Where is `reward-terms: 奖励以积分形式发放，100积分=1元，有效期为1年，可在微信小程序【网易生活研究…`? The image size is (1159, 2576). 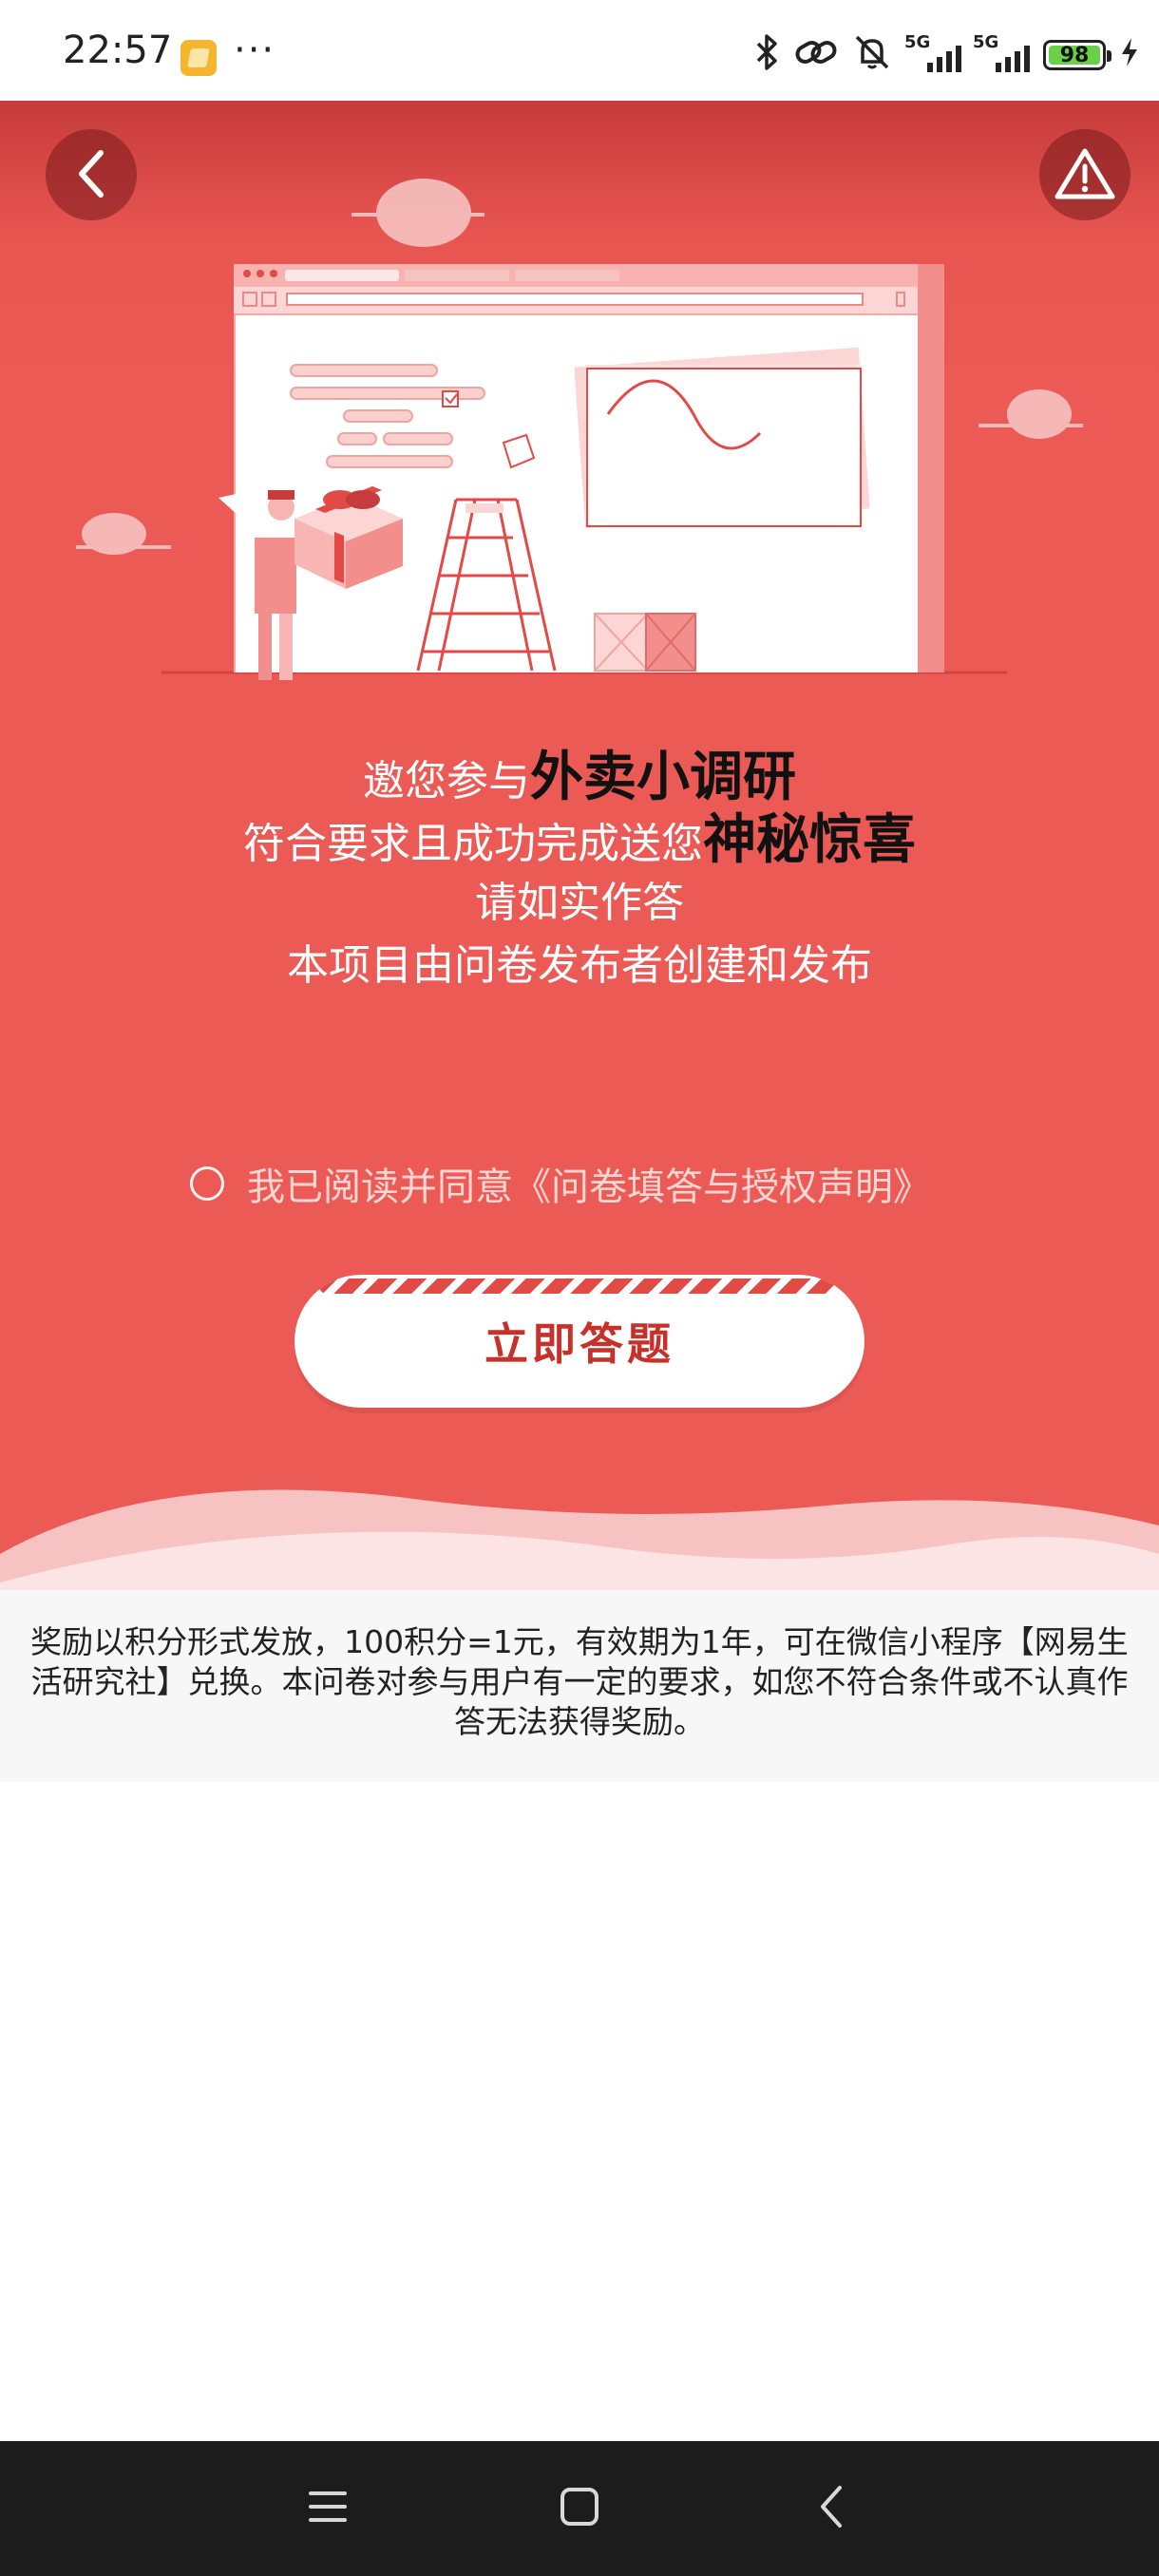 reward-terms: 奖励以积分形式发放，100积分=1元，有效期为1年，可在微信小程序【网易生活研究… is located at coordinates (579, 1691).